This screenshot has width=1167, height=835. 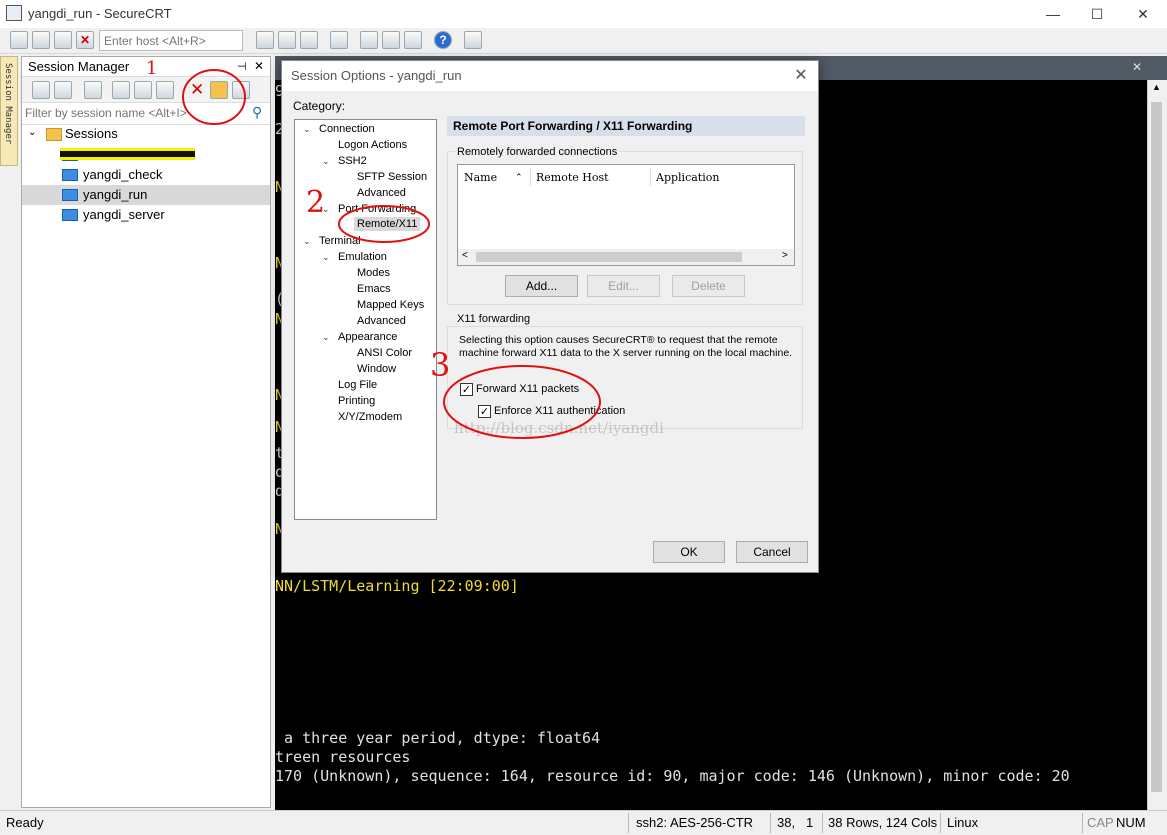 What do you see at coordinates (440, 365) in the screenshot?
I see `annotation-number-3: 3` at bounding box center [440, 365].